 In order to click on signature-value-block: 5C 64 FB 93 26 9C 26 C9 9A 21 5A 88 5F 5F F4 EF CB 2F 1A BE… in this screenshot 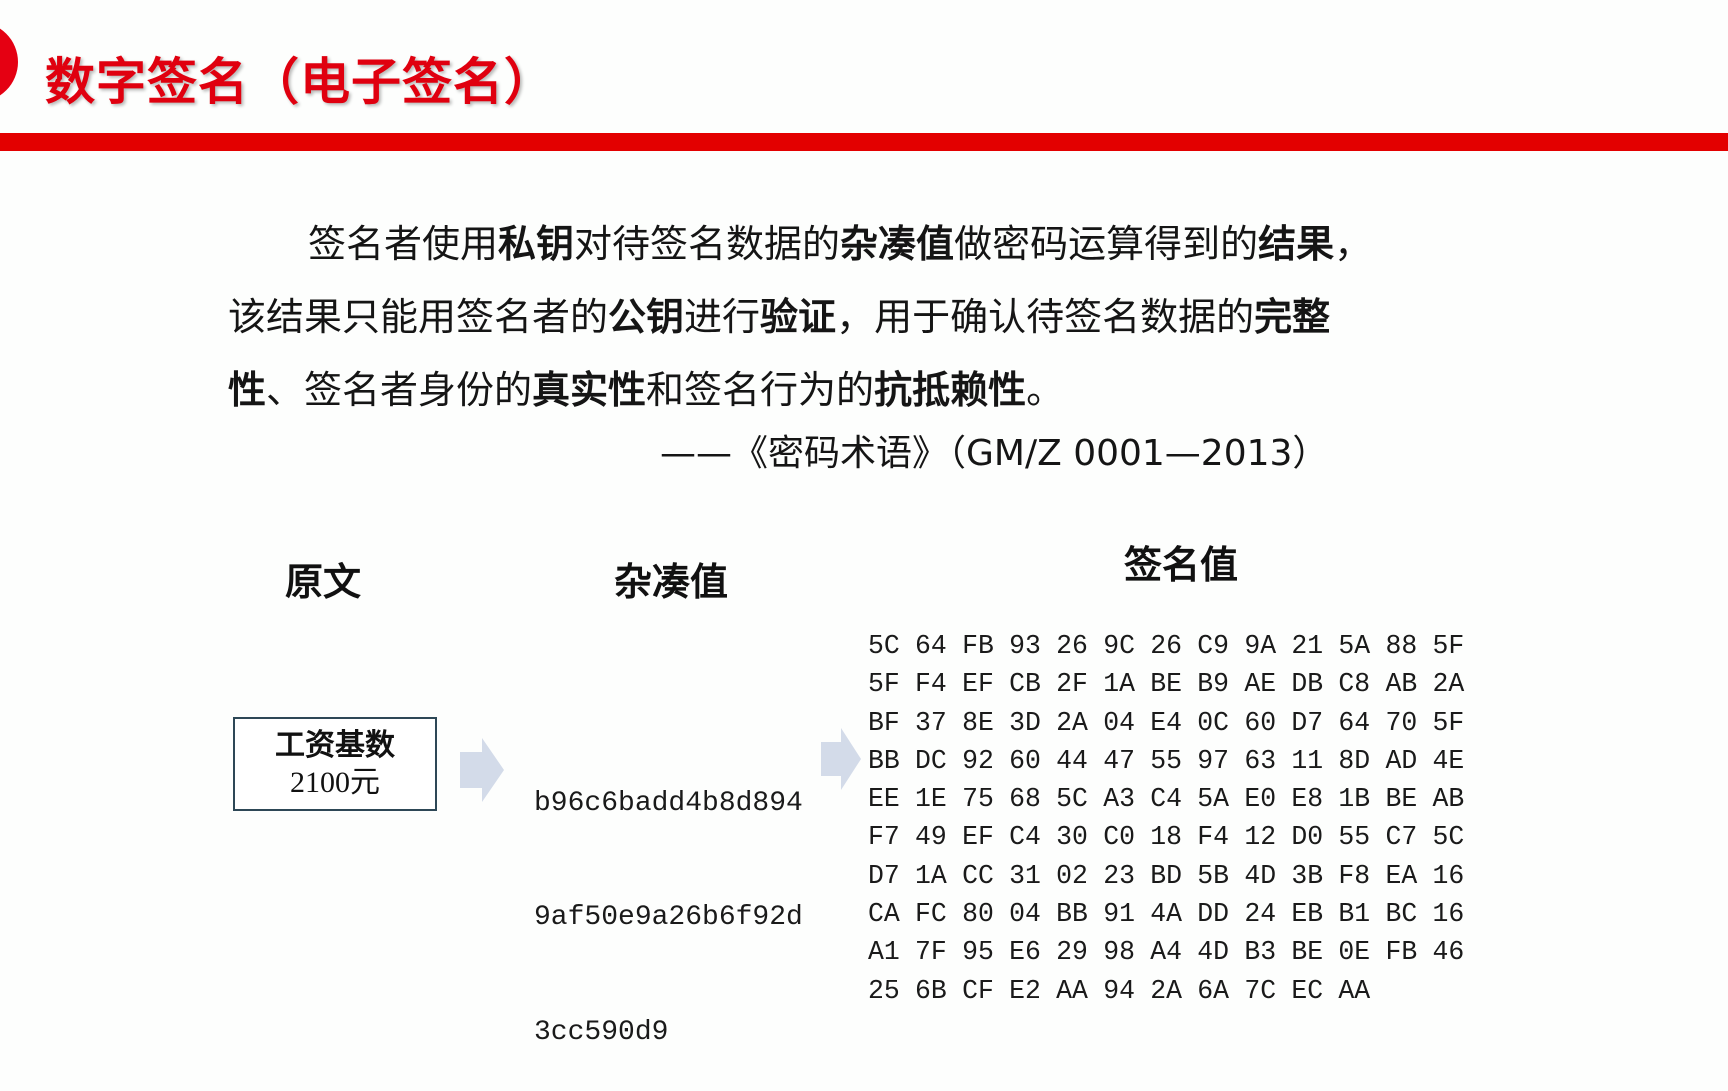, I will do `click(1174, 819)`.